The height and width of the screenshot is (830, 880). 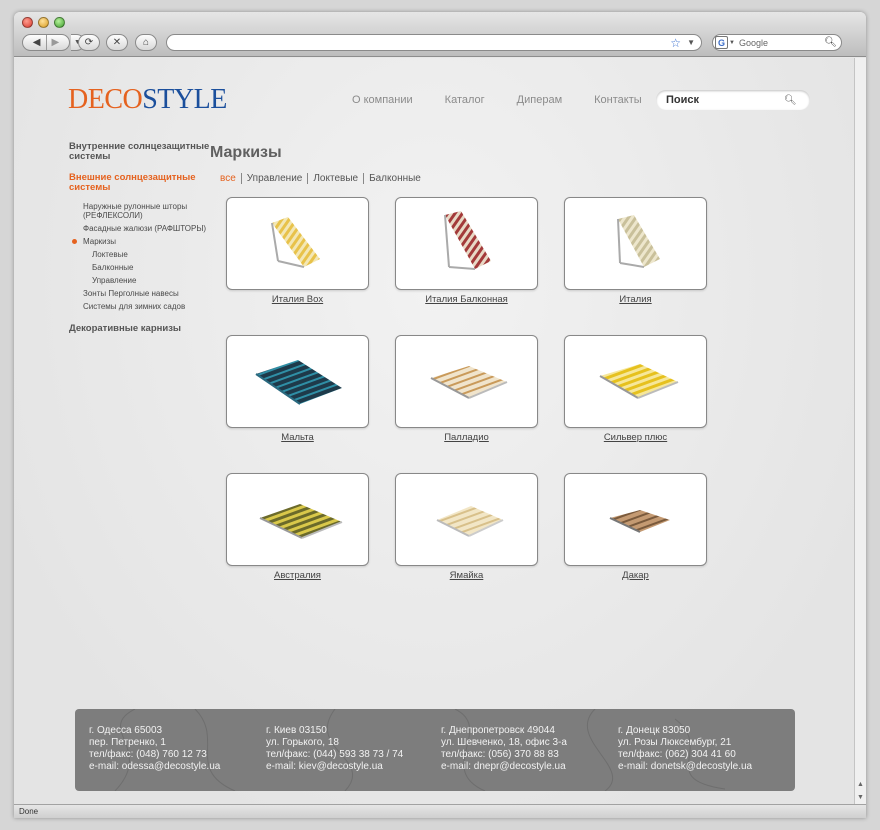 I want to click on product-card: Австралия, so click(x=297, y=527).